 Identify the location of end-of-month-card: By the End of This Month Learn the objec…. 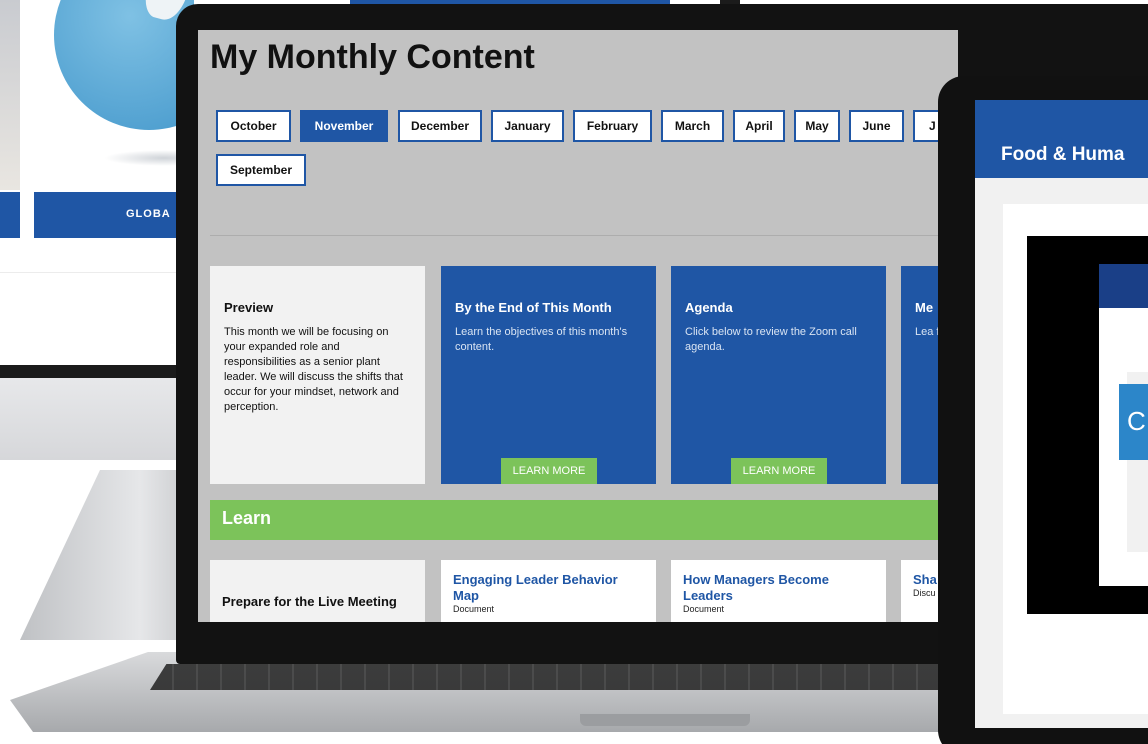
(548, 375).